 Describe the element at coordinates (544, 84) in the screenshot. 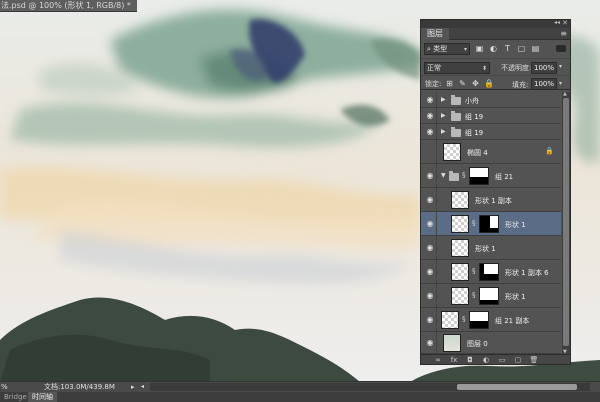

I see `fill-input: 100%` at that location.